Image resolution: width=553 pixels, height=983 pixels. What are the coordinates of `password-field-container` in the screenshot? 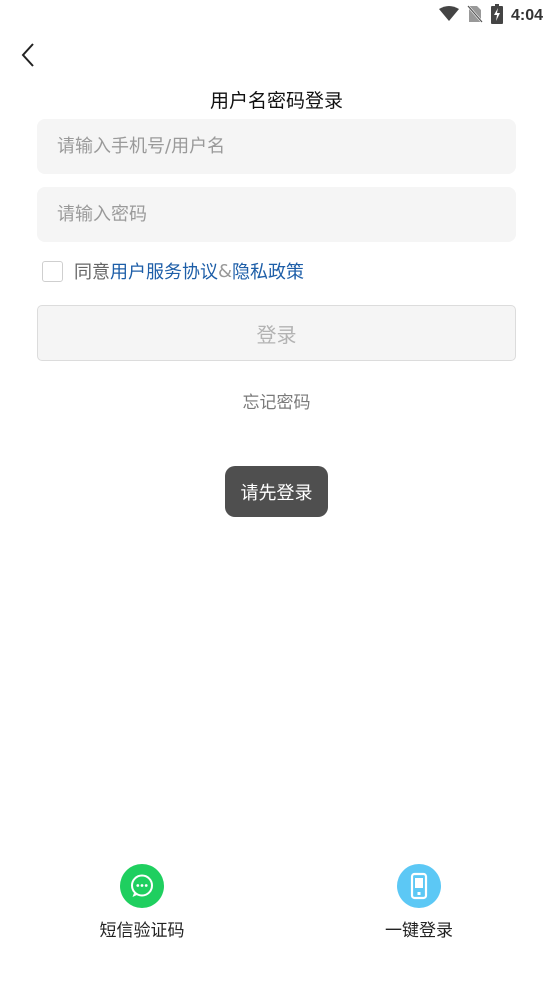 It's located at (276, 214).